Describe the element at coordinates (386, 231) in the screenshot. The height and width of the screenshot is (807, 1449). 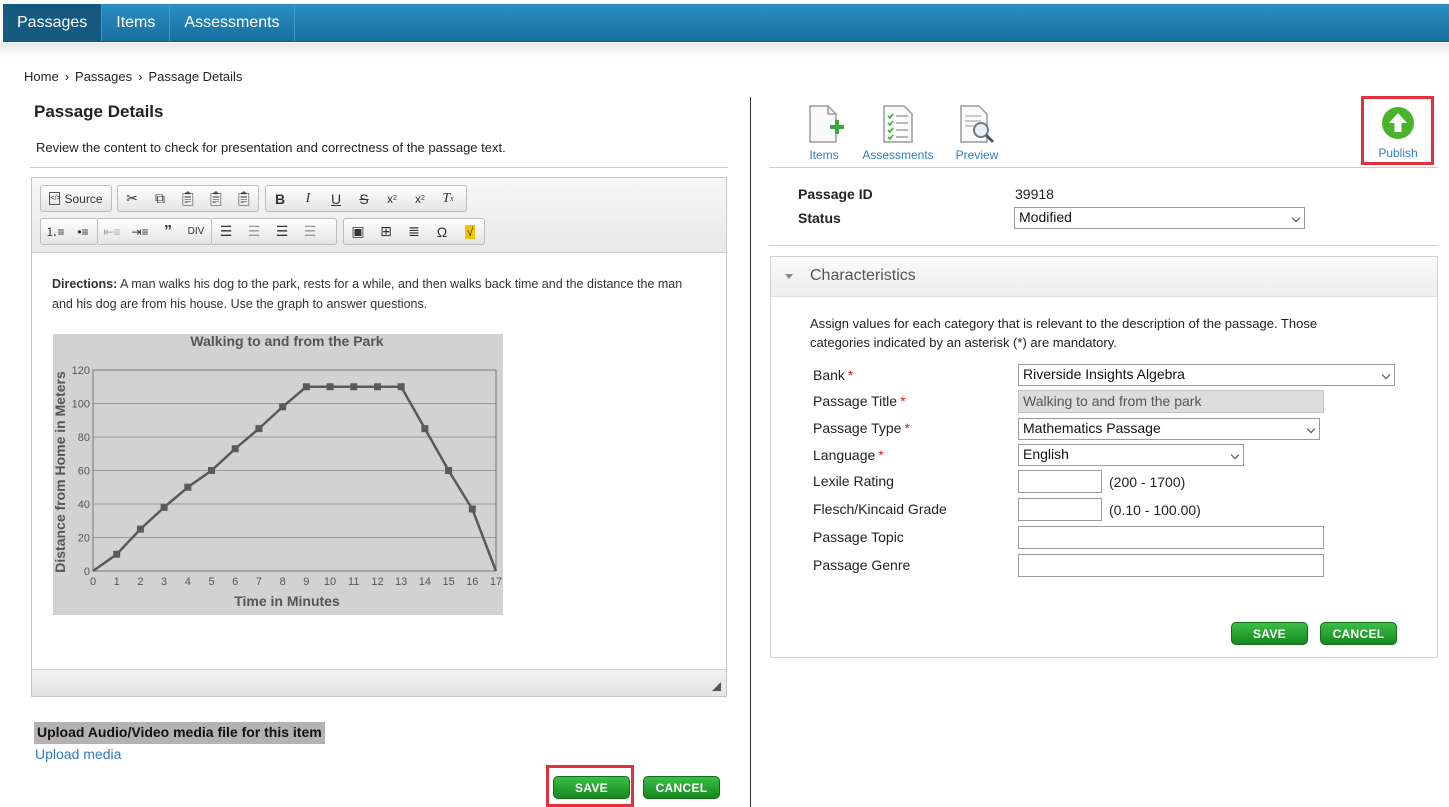
I see `table-icon: ⊞` at that location.